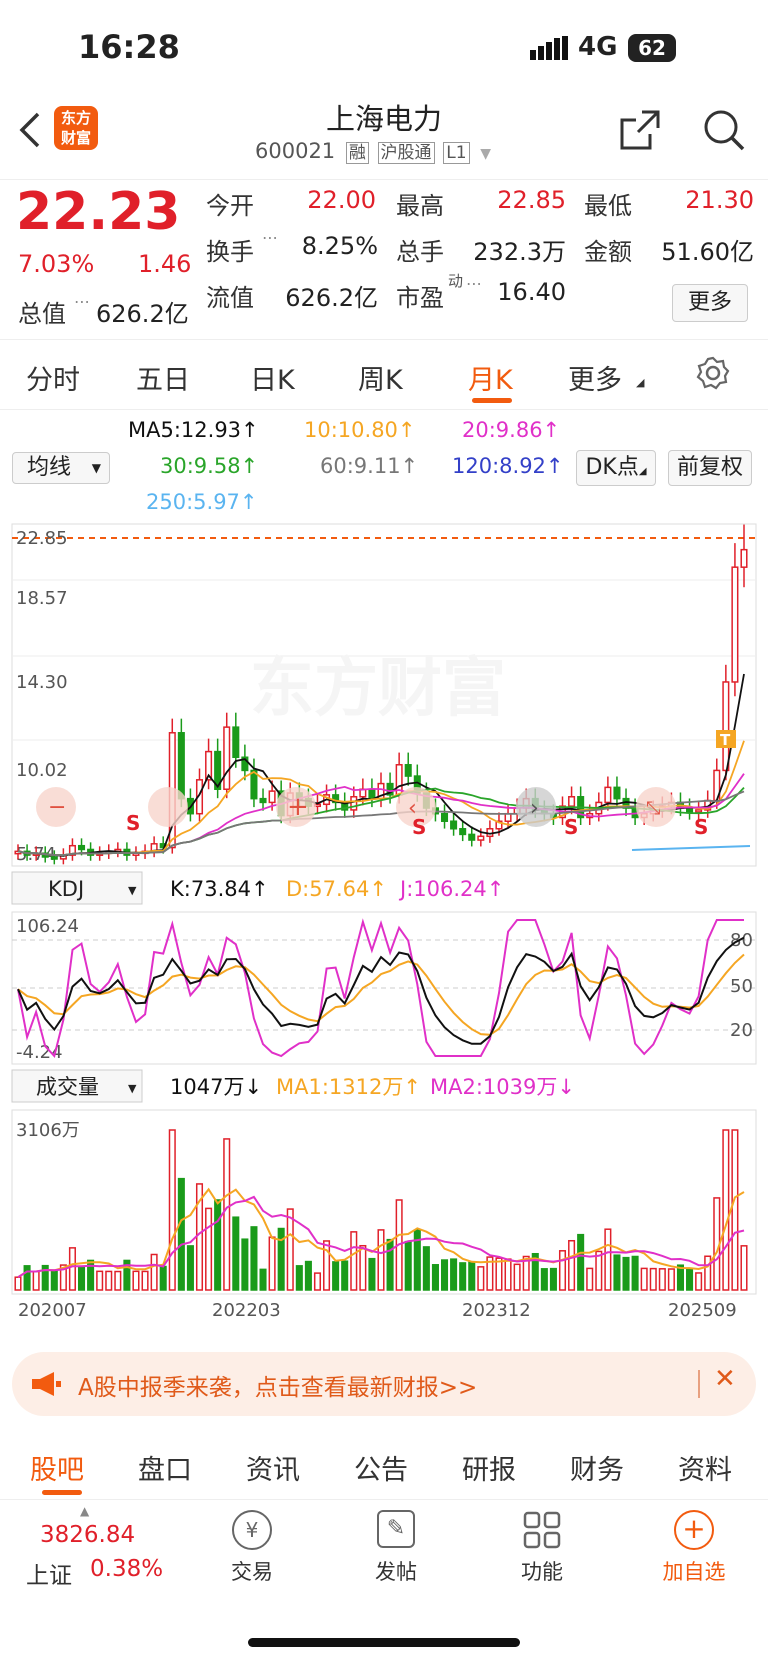 This screenshot has height=1663, width=768. Describe the element at coordinates (640, 130) in the screenshot. I see `share-icon` at that location.